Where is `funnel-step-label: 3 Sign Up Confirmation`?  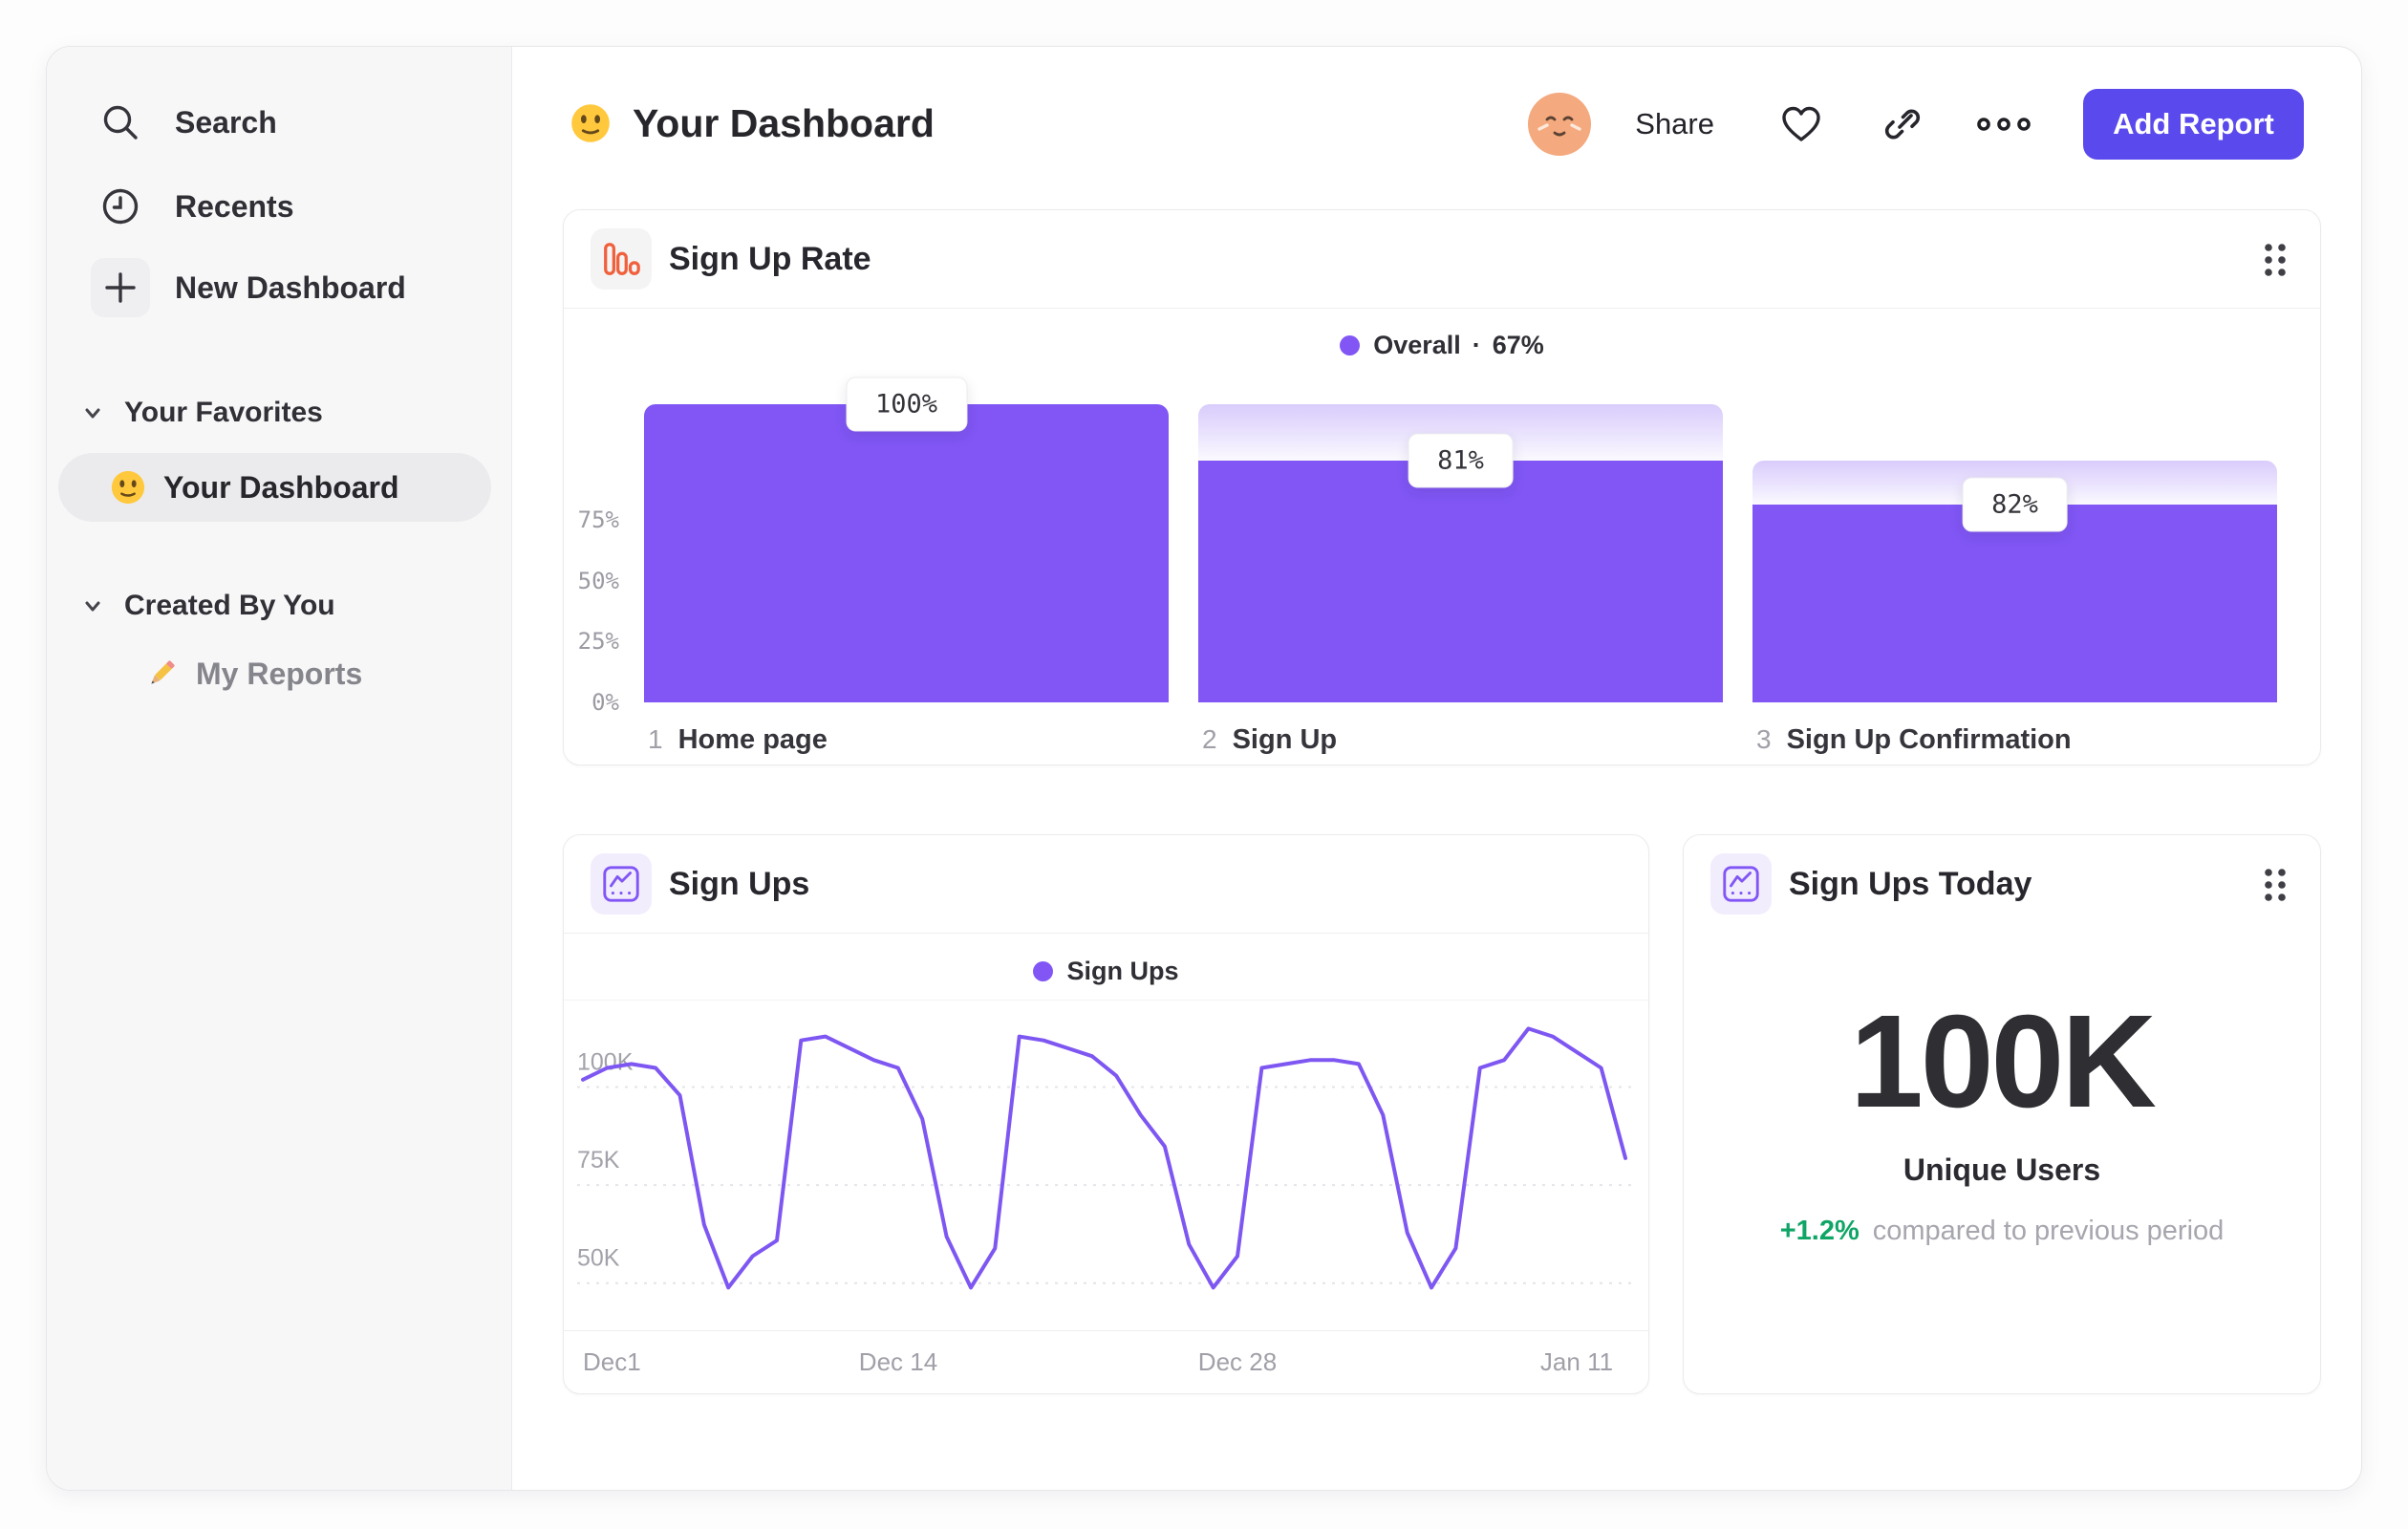 funnel-step-label: 3 Sign Up Confirmation is located at coordinates (1914, 740).